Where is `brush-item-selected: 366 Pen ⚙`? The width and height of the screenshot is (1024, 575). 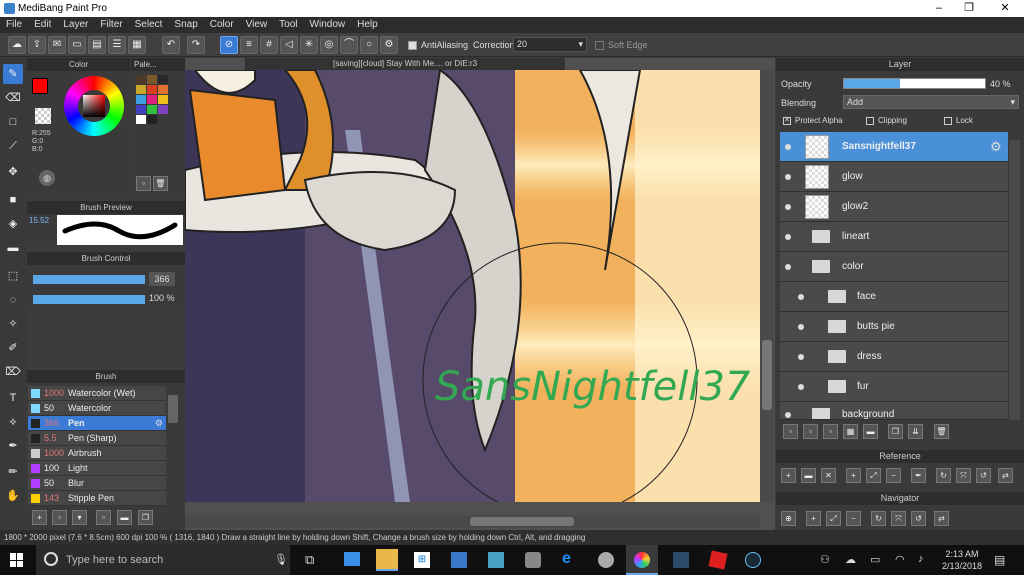 brush-item-selected: 366 Pen ⚙ is located at coordinates (97, 423).